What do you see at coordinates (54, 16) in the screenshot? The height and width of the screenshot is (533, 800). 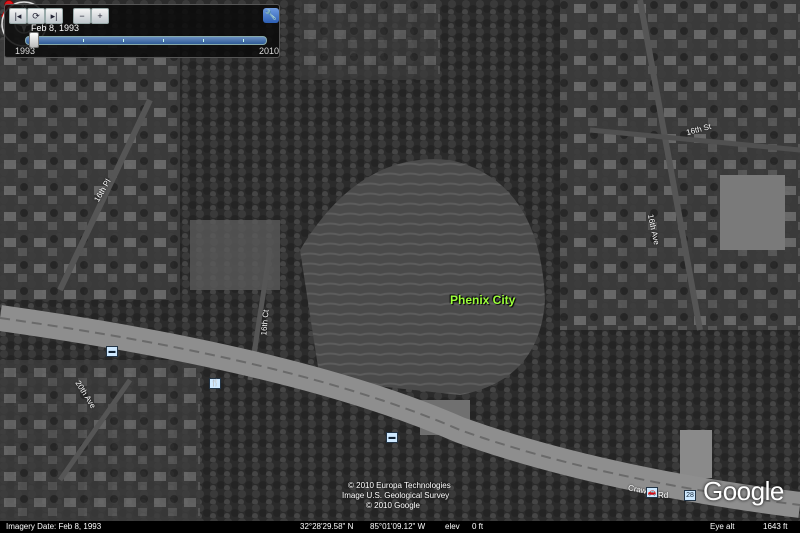 I see `step-forward-icon: ▸|` at bounding box center [54, 16].